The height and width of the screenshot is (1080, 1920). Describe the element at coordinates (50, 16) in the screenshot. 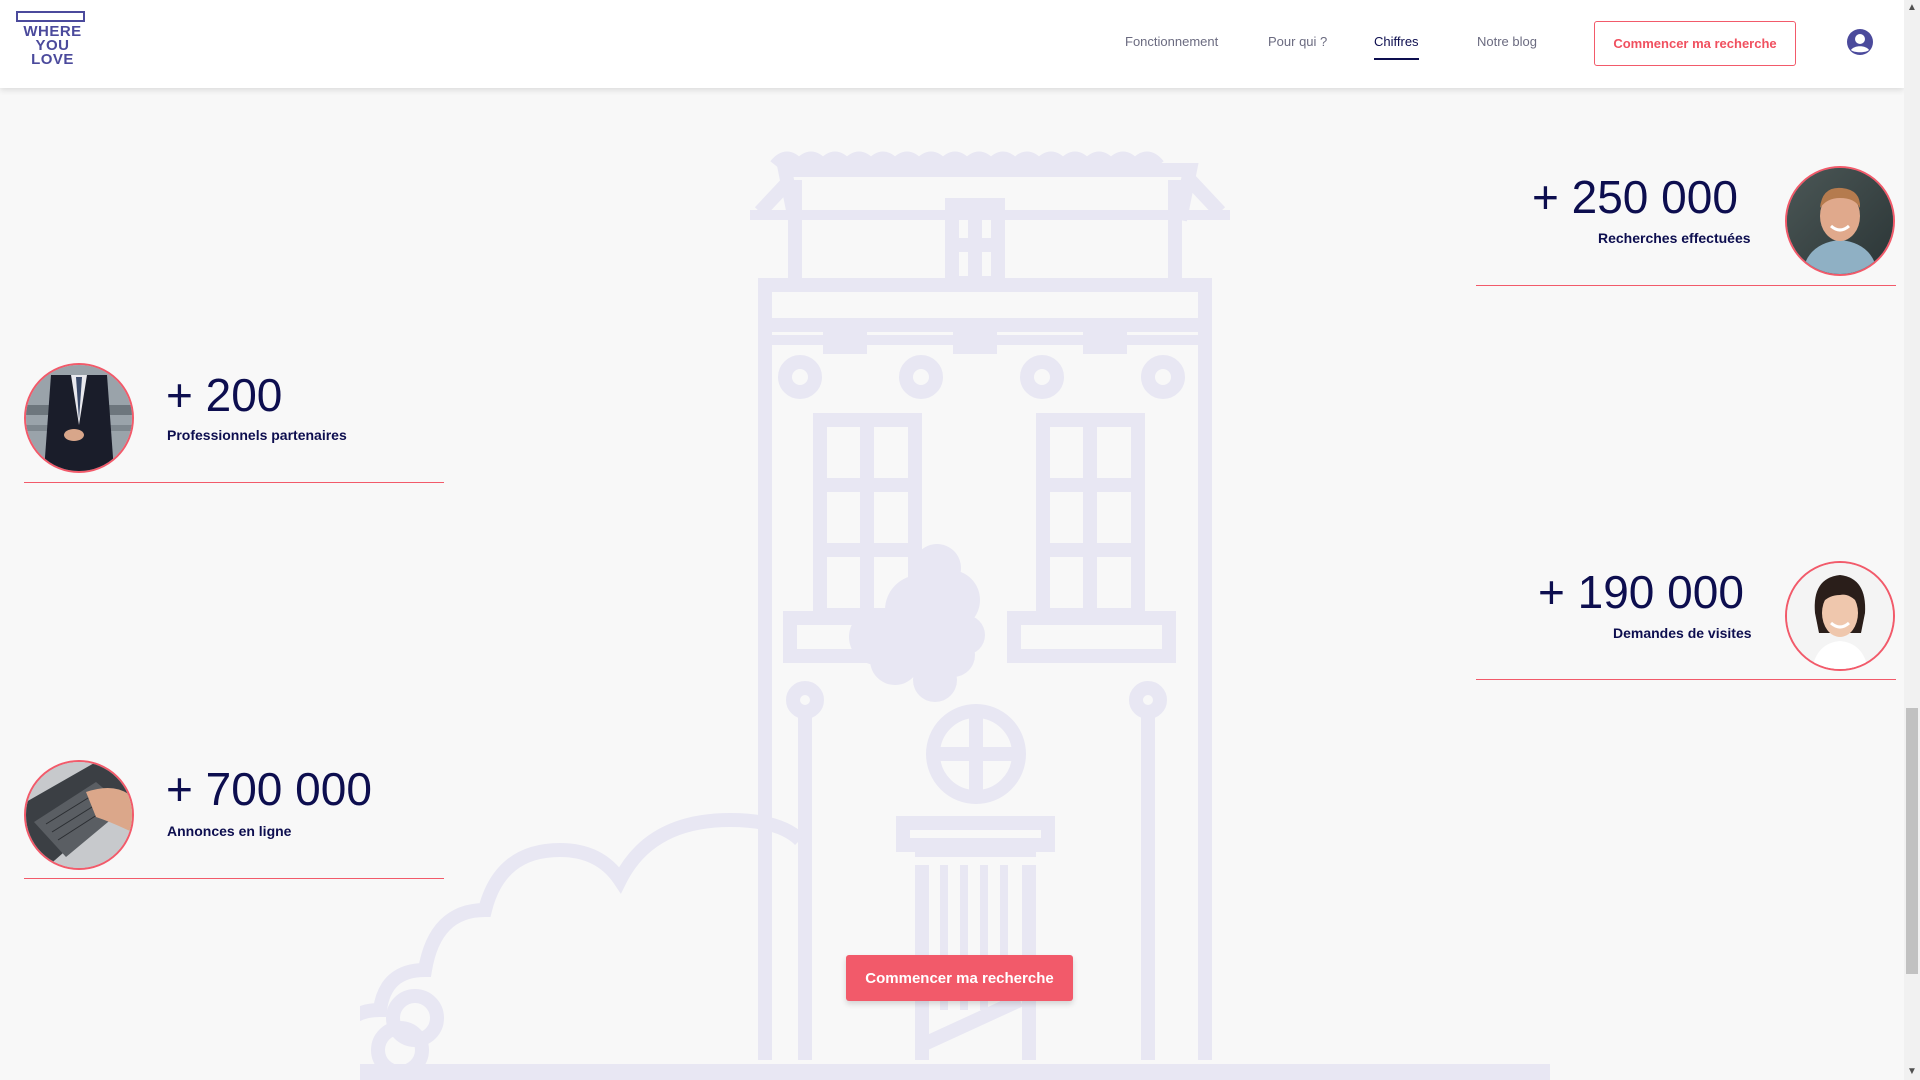

I see `logo-bar` at that location.